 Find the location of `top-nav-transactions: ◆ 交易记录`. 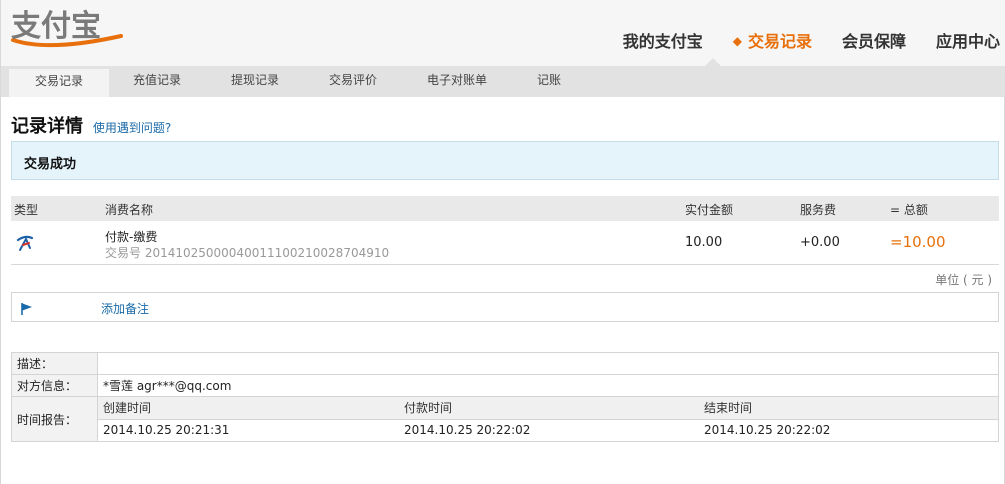

top-nav-transactions: ◆ 交易记录 is located at coordinates (772, 40).